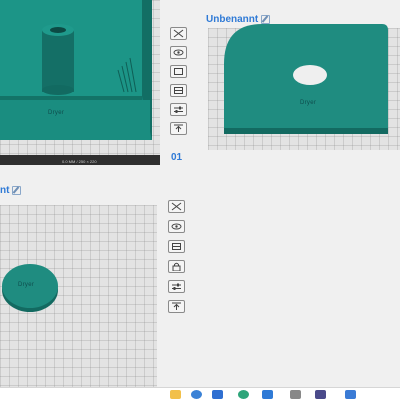 This screenshot has height=400, width=400. Describe the element at coordinates (26, 285) in the screenshot. I see `dryer-disc-label: Dryer` at that location.